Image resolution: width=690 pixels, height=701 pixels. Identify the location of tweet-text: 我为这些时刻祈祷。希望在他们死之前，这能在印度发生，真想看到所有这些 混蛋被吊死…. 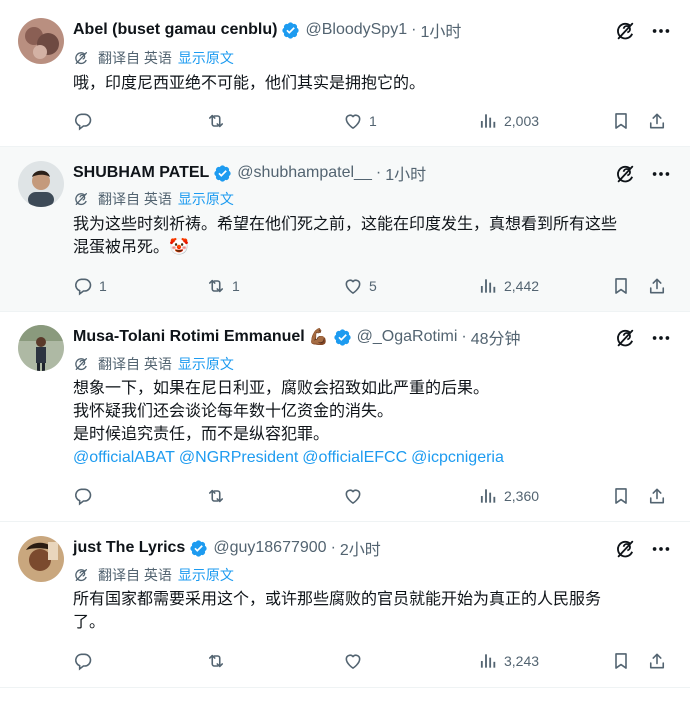
(373, 236).